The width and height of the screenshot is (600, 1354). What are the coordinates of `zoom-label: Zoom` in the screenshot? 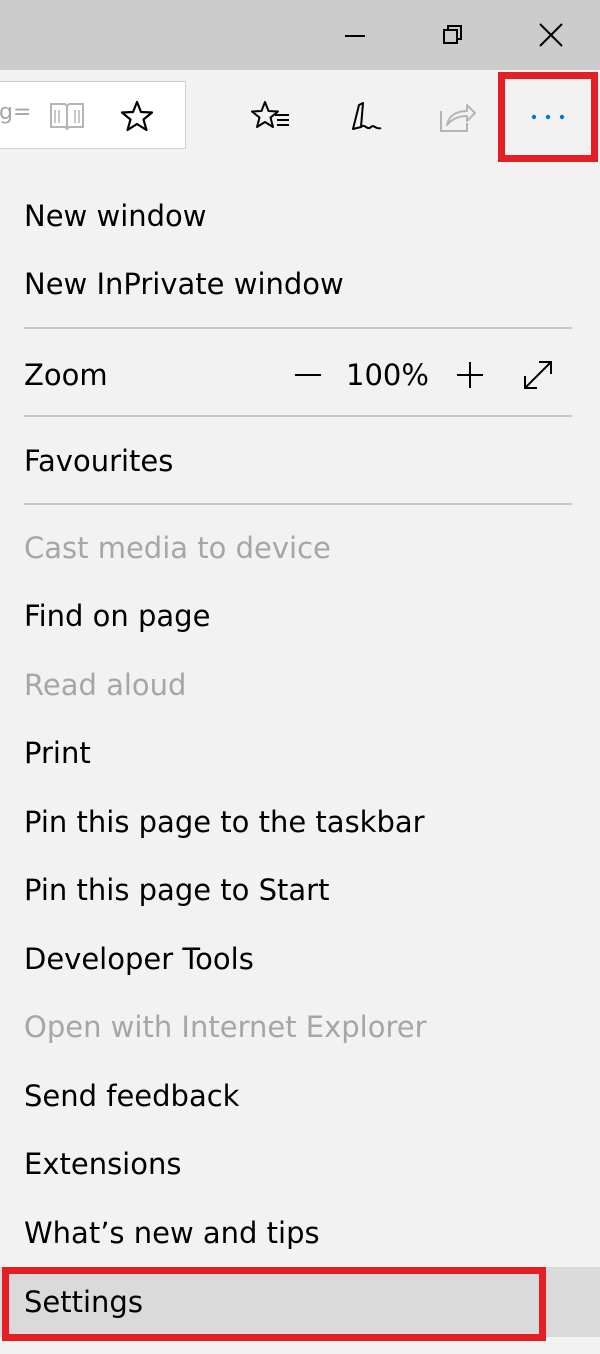 It's located at (66, 375).